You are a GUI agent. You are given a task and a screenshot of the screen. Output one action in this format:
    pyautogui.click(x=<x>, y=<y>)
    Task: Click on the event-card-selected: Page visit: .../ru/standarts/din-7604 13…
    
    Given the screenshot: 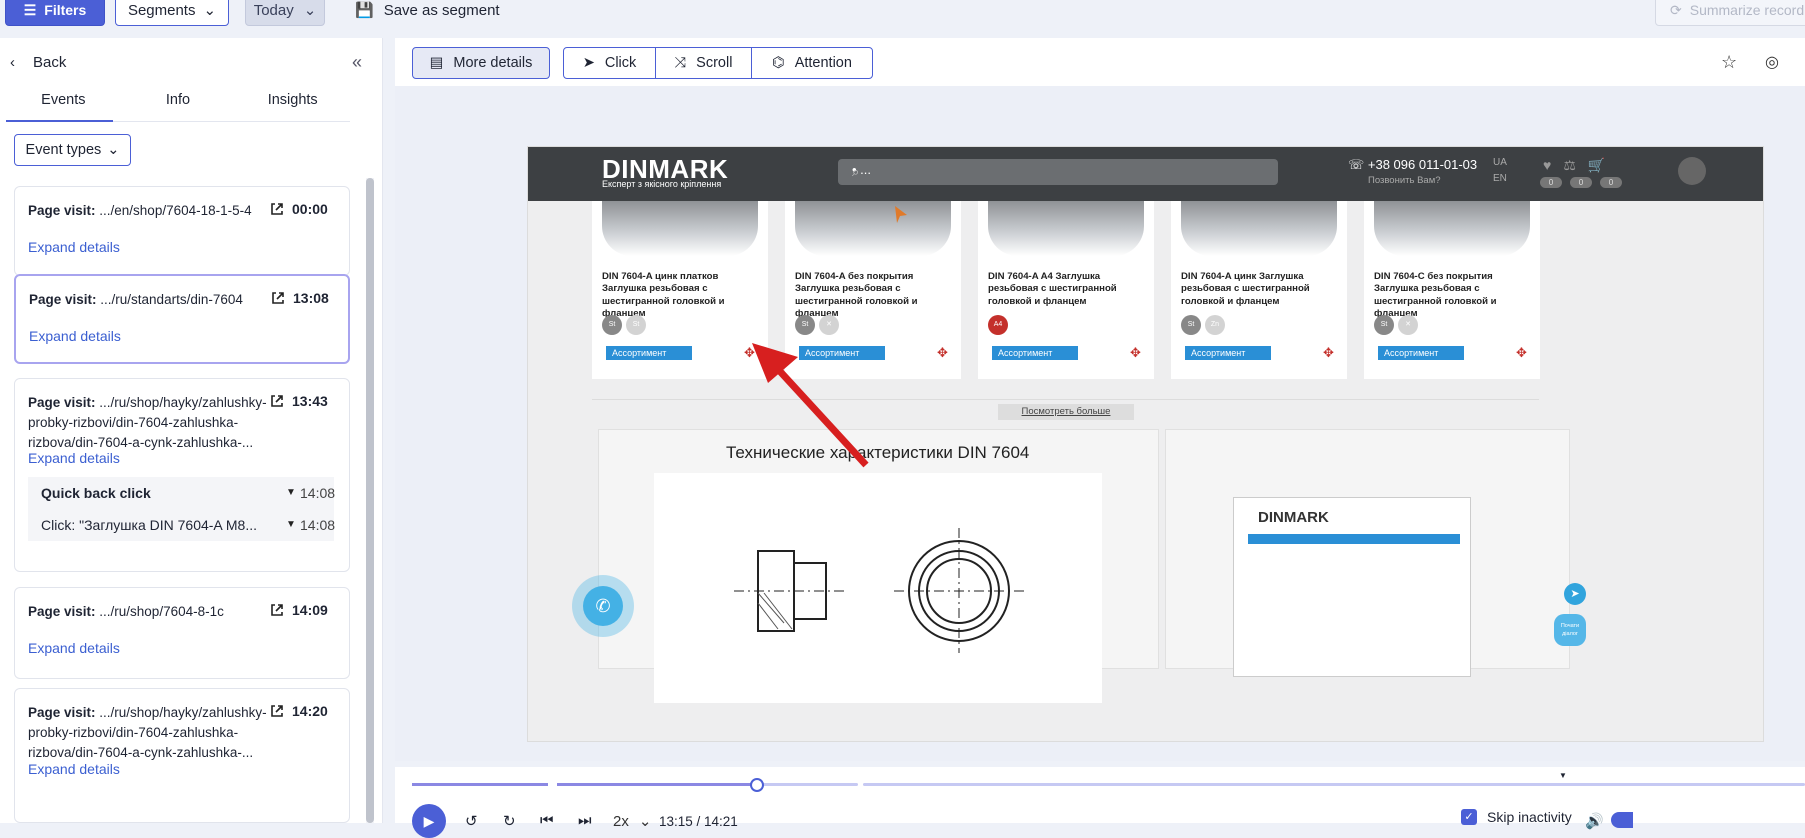 What is the action you would take?
    pyautogui.click(x=182, y=319)
    